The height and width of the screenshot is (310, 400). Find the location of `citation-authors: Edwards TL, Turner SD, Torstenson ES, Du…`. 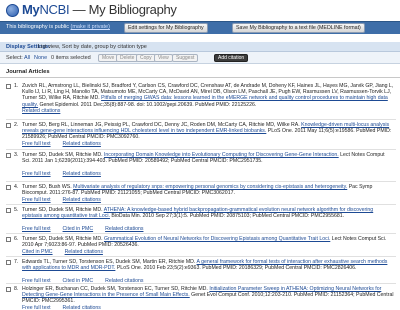

citation-authors: Edwards TL, Turner SD, Torstenson ES, Du… is located at coordinates (109, 262).